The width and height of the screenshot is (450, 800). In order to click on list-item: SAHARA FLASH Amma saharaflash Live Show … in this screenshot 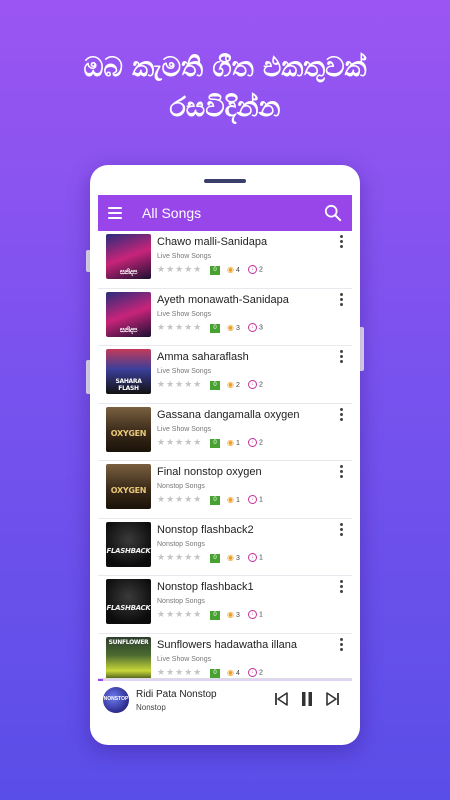, I will do `click(225, 375)`.